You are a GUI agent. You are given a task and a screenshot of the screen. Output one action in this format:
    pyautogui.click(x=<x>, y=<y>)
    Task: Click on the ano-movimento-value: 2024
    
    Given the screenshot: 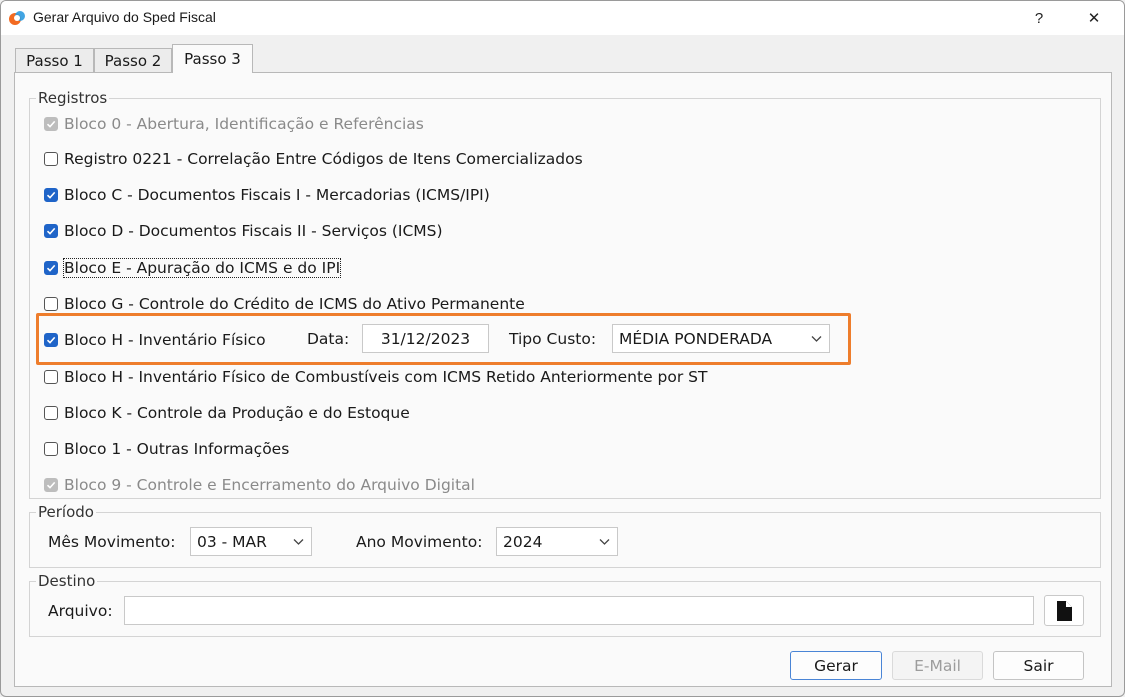 What is the action you would take?
    pyautogui.click(x=523, y=541)
    